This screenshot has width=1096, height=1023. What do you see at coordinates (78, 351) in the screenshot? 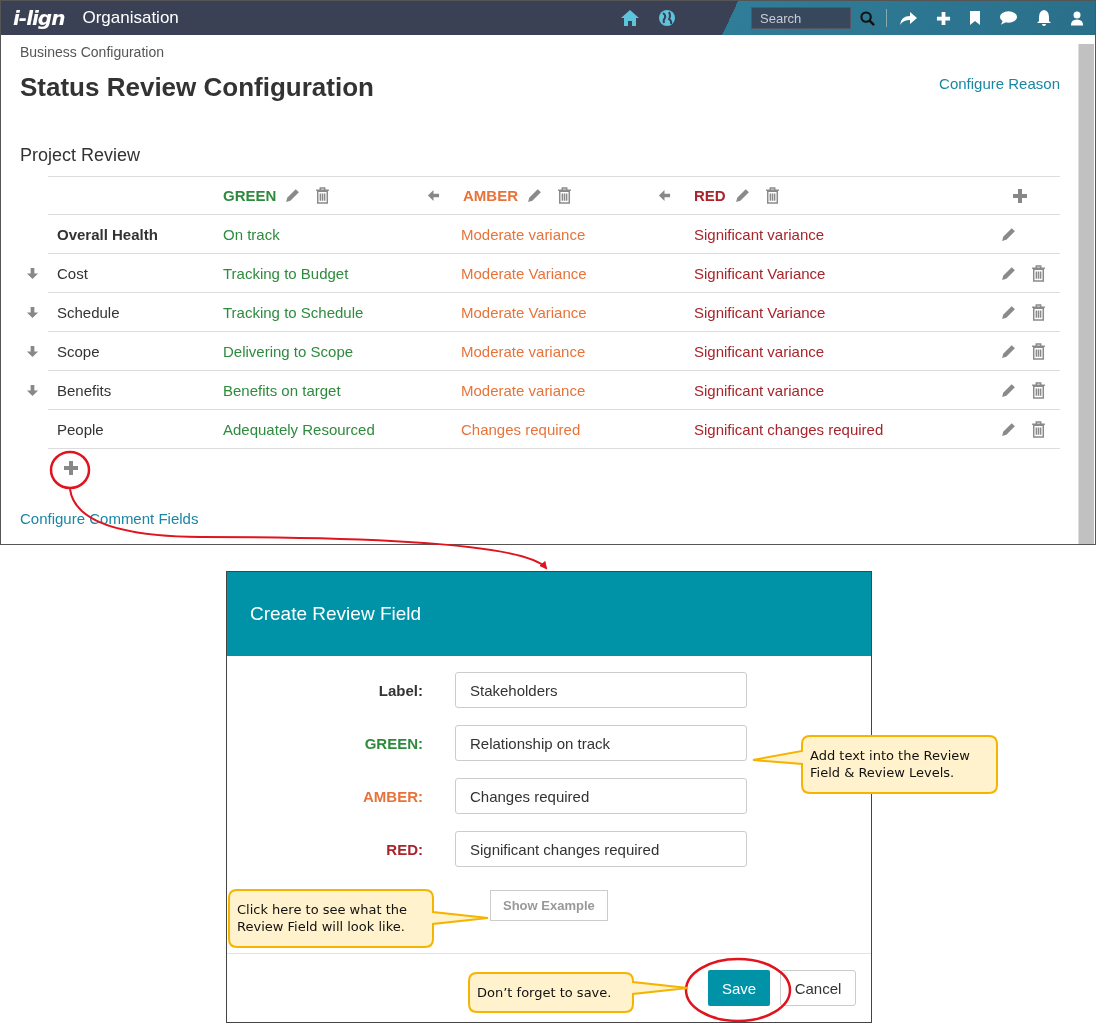
I see `field-label: Scope` at bounding box center [78, 351].